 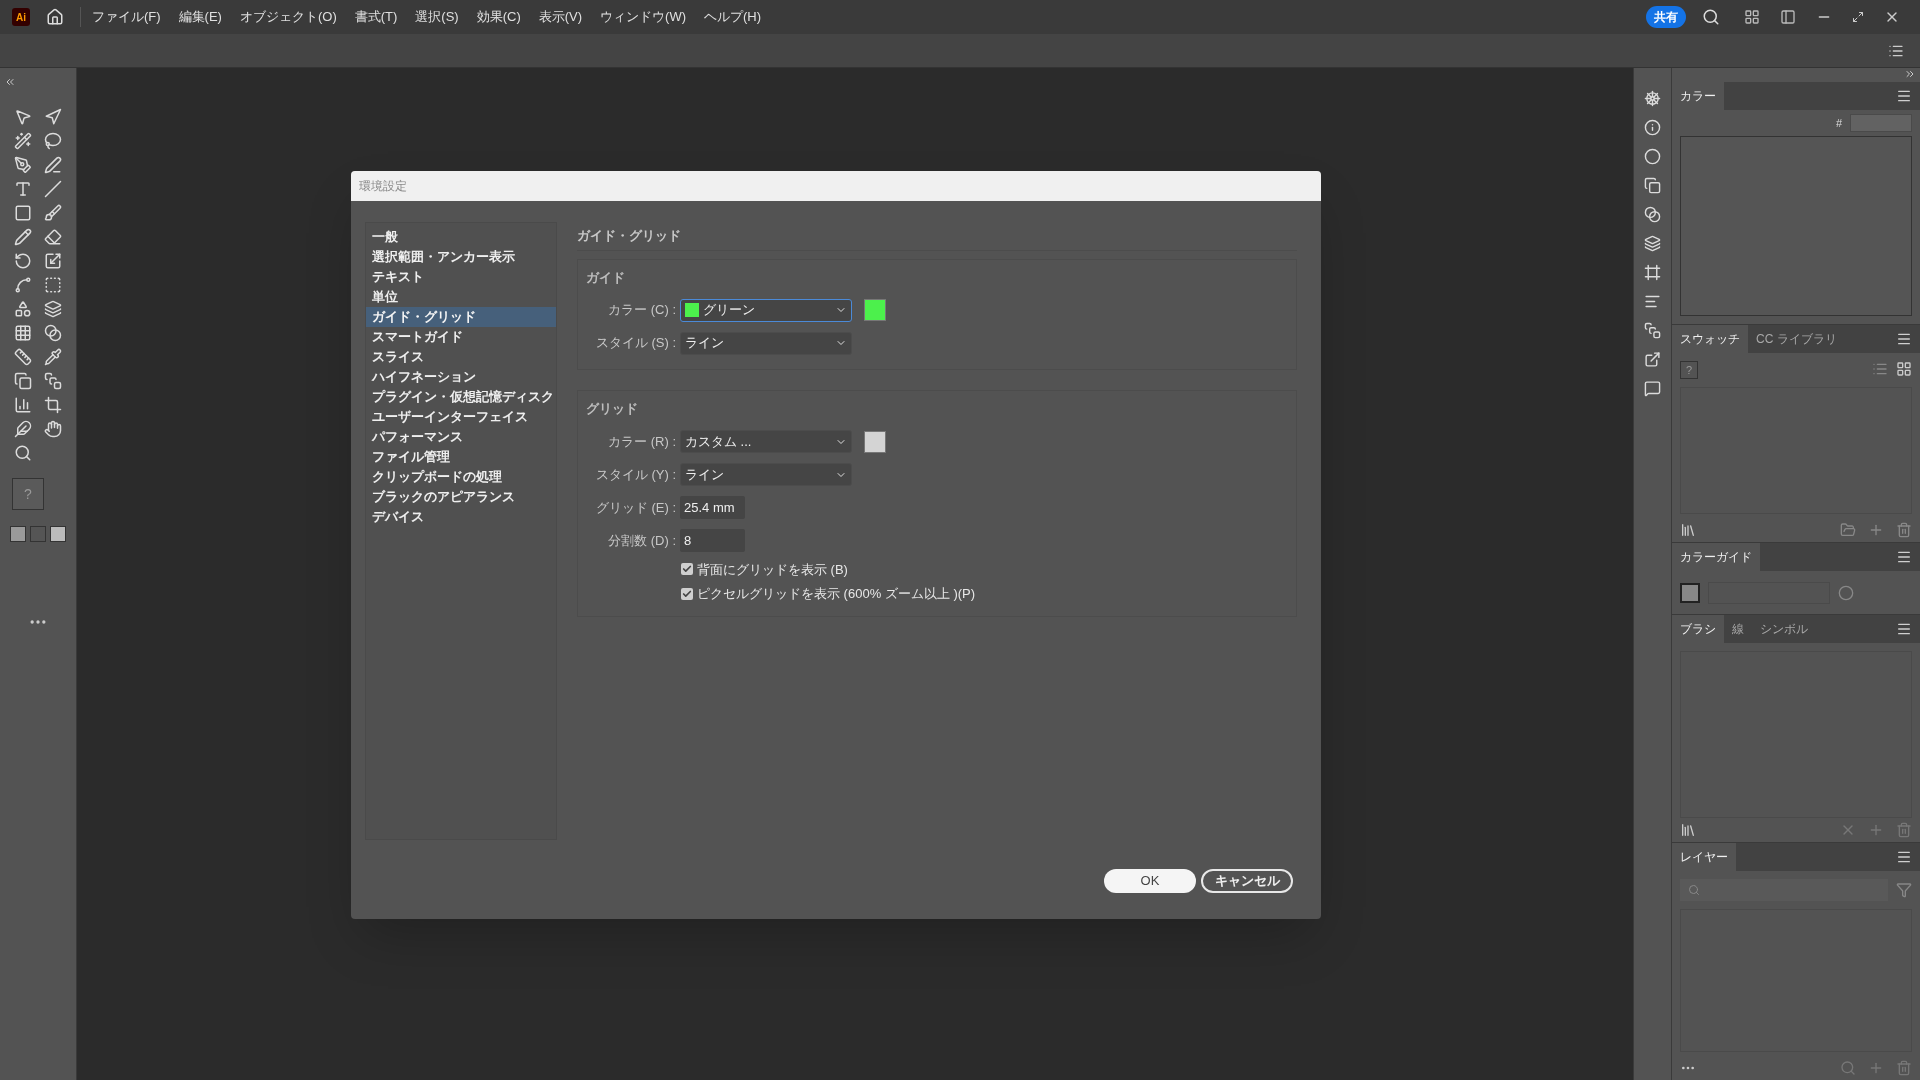 What do you see at coordinates (461, 357) in the screenshot?
I see `category-item: スライス` at bounding box center [461, 357].